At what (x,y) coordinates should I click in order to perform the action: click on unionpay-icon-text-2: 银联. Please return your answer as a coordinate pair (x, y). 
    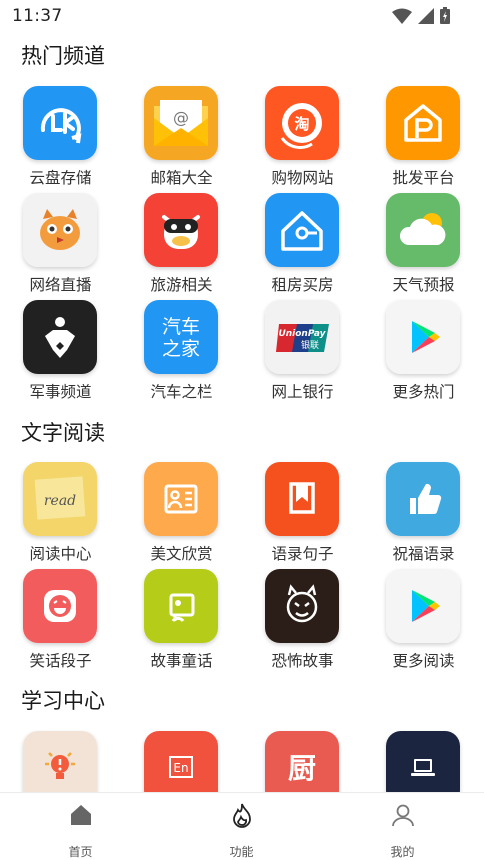
    Looking at the image, I should click on (310, 345).